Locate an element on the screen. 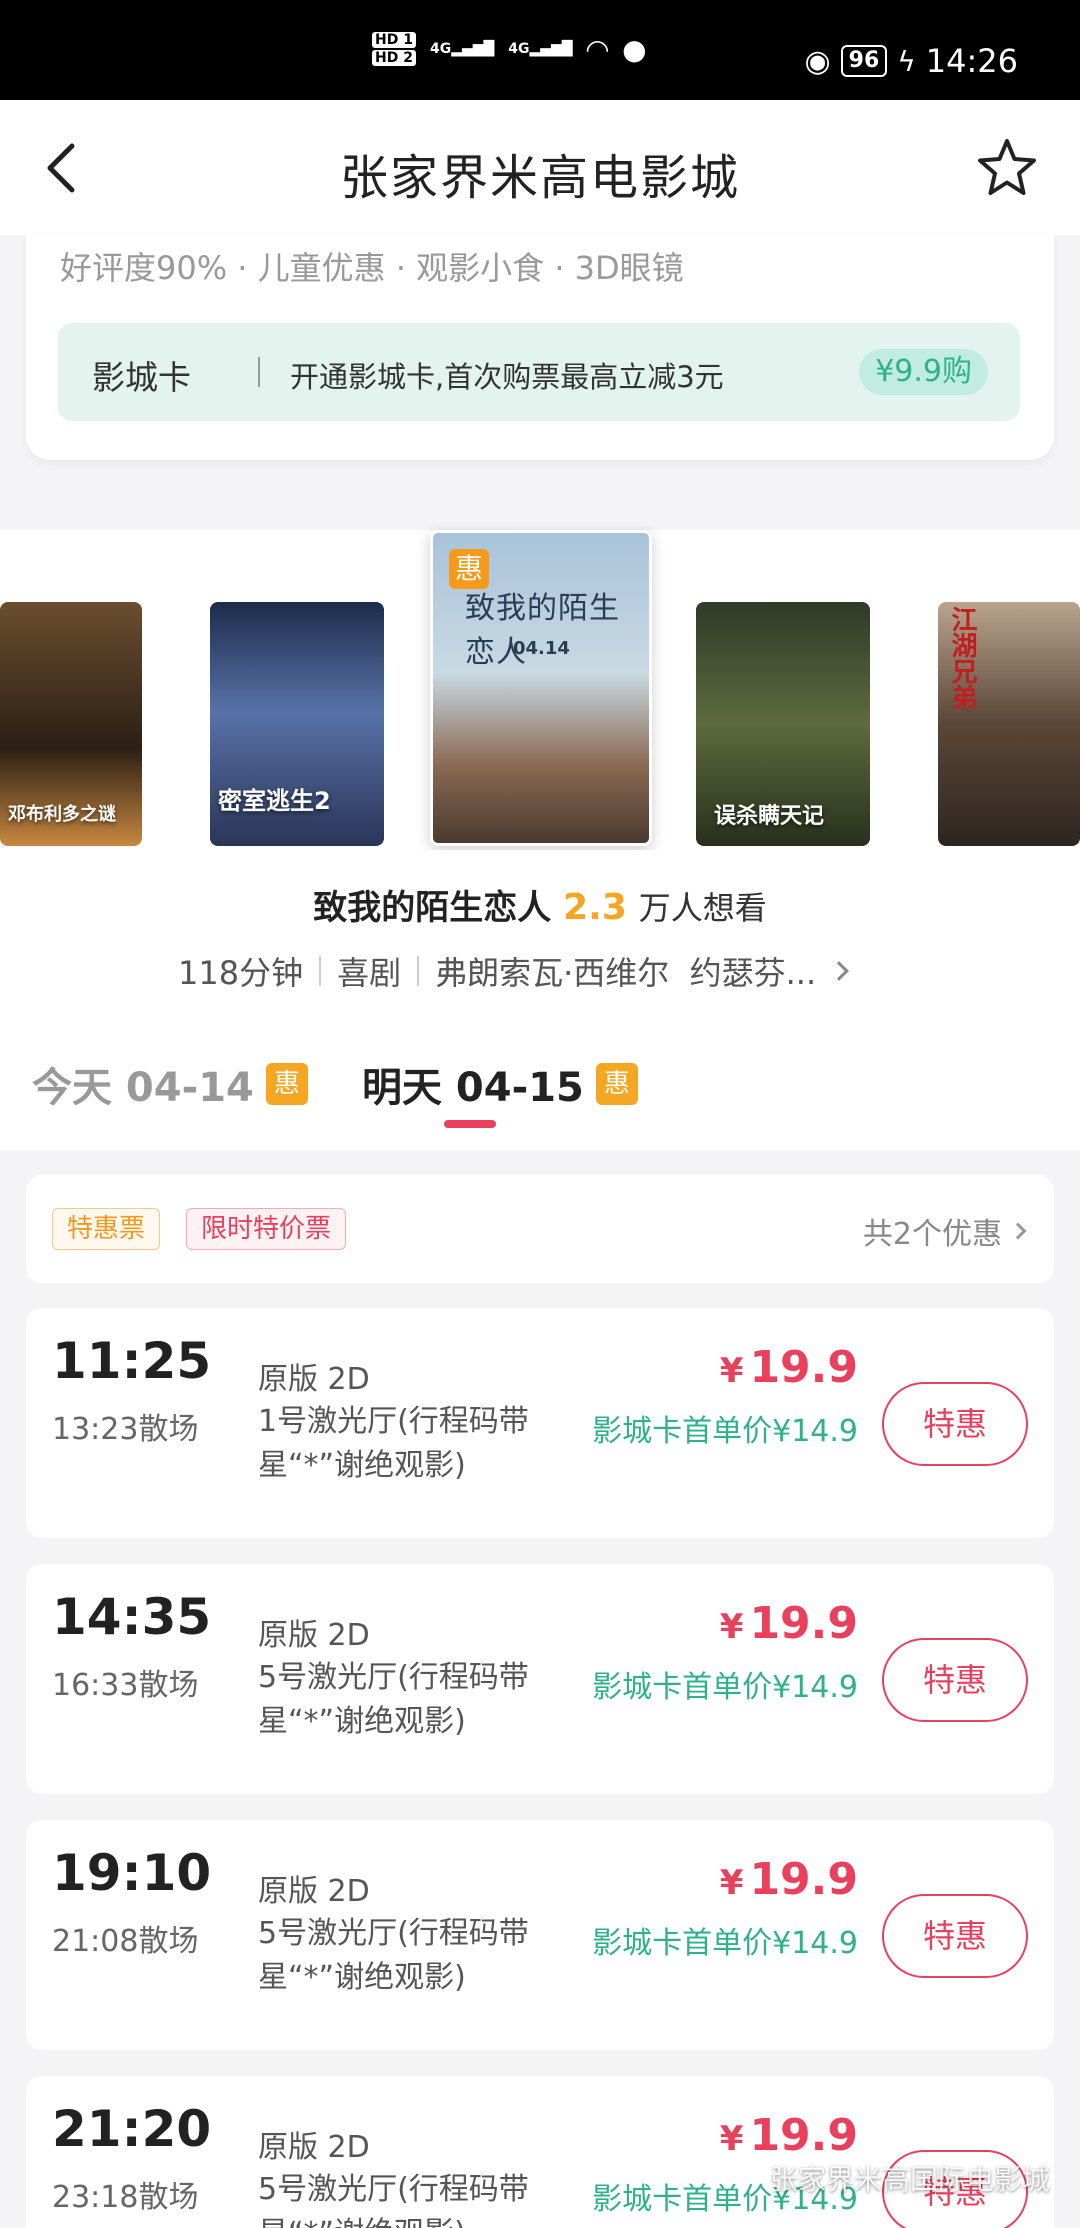 The height and width of the screenshot is (2228, 1080). poster-title: 误杀瞒天记 is located at coordinates (769, 816).